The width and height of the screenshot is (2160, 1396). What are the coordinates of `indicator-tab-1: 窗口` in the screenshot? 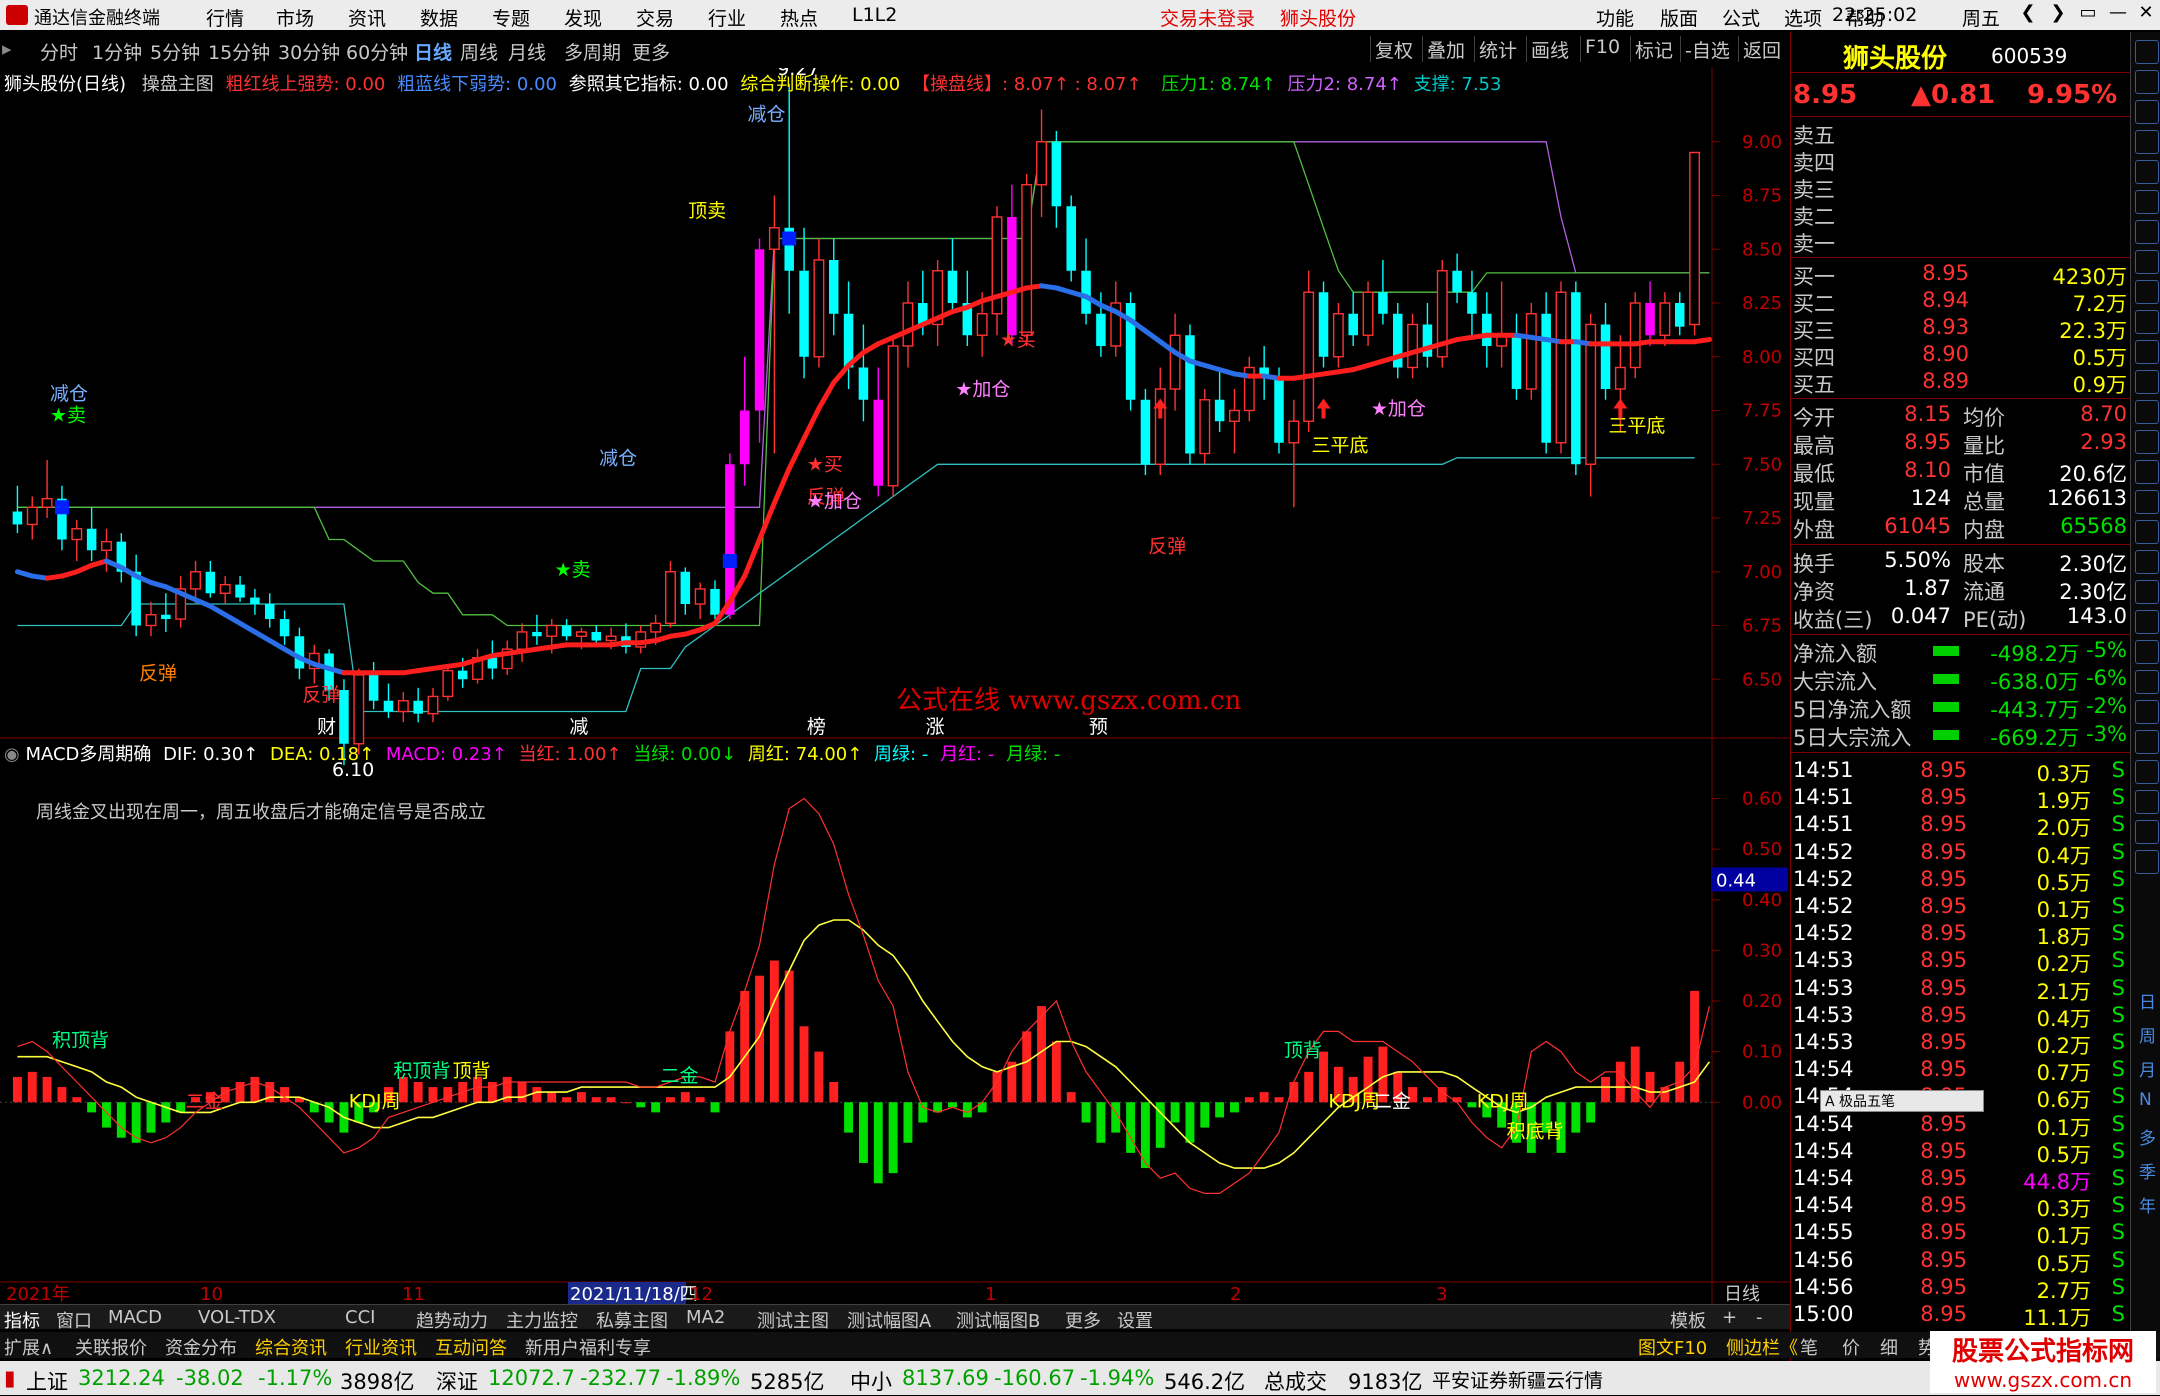 It's located at (74, 1320).